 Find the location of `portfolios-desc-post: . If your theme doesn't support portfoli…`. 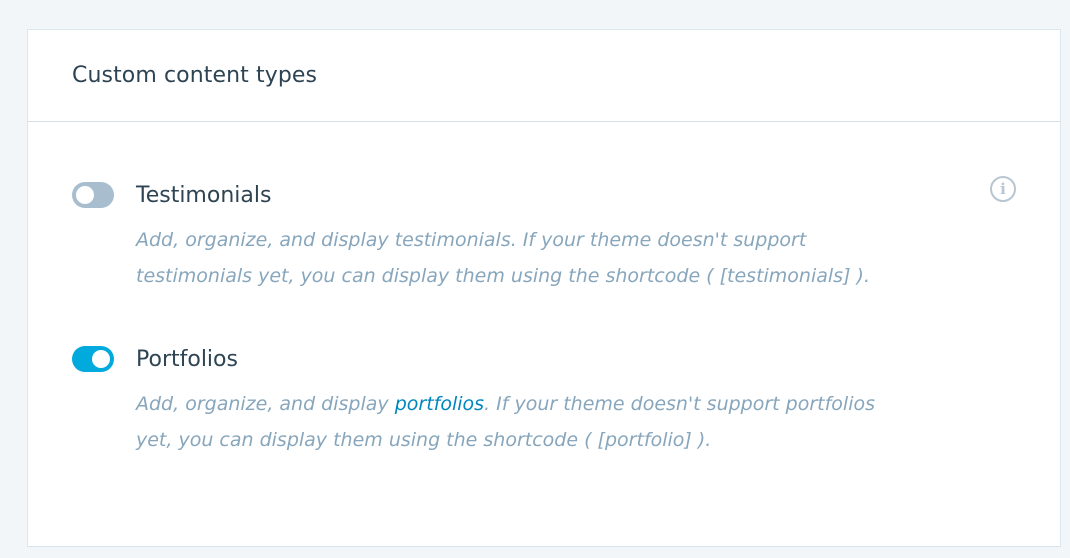

portfolios-desc-post: . If your theme doesn't support portfoli… is located at coordinates (679, 404).